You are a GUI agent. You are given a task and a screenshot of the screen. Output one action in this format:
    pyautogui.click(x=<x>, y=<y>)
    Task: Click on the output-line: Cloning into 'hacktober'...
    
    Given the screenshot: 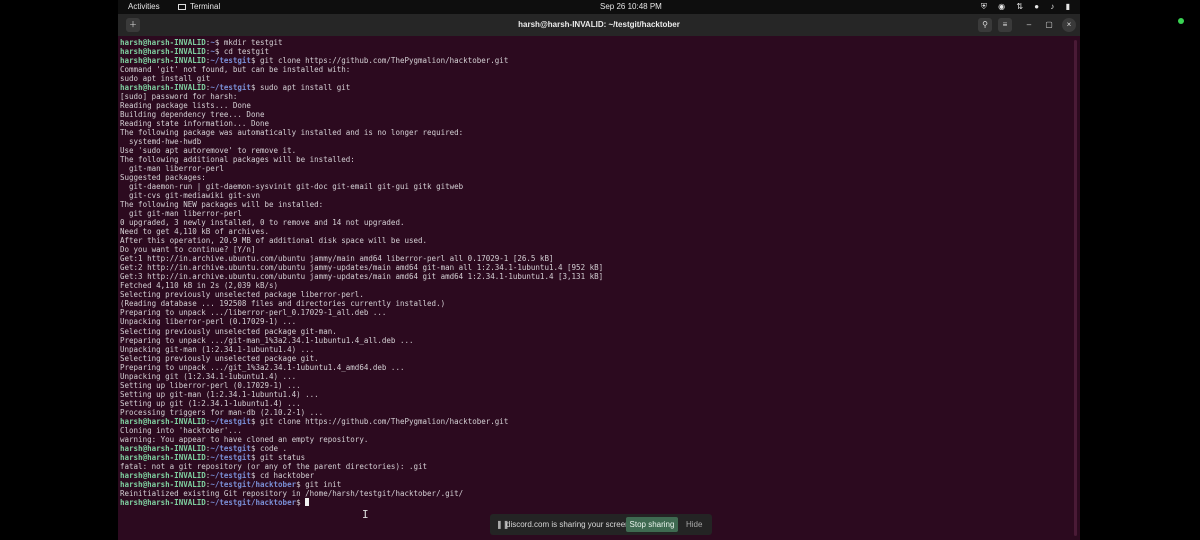 What is the action you would take?
    pyautogui.click(x=181, y=430)
    